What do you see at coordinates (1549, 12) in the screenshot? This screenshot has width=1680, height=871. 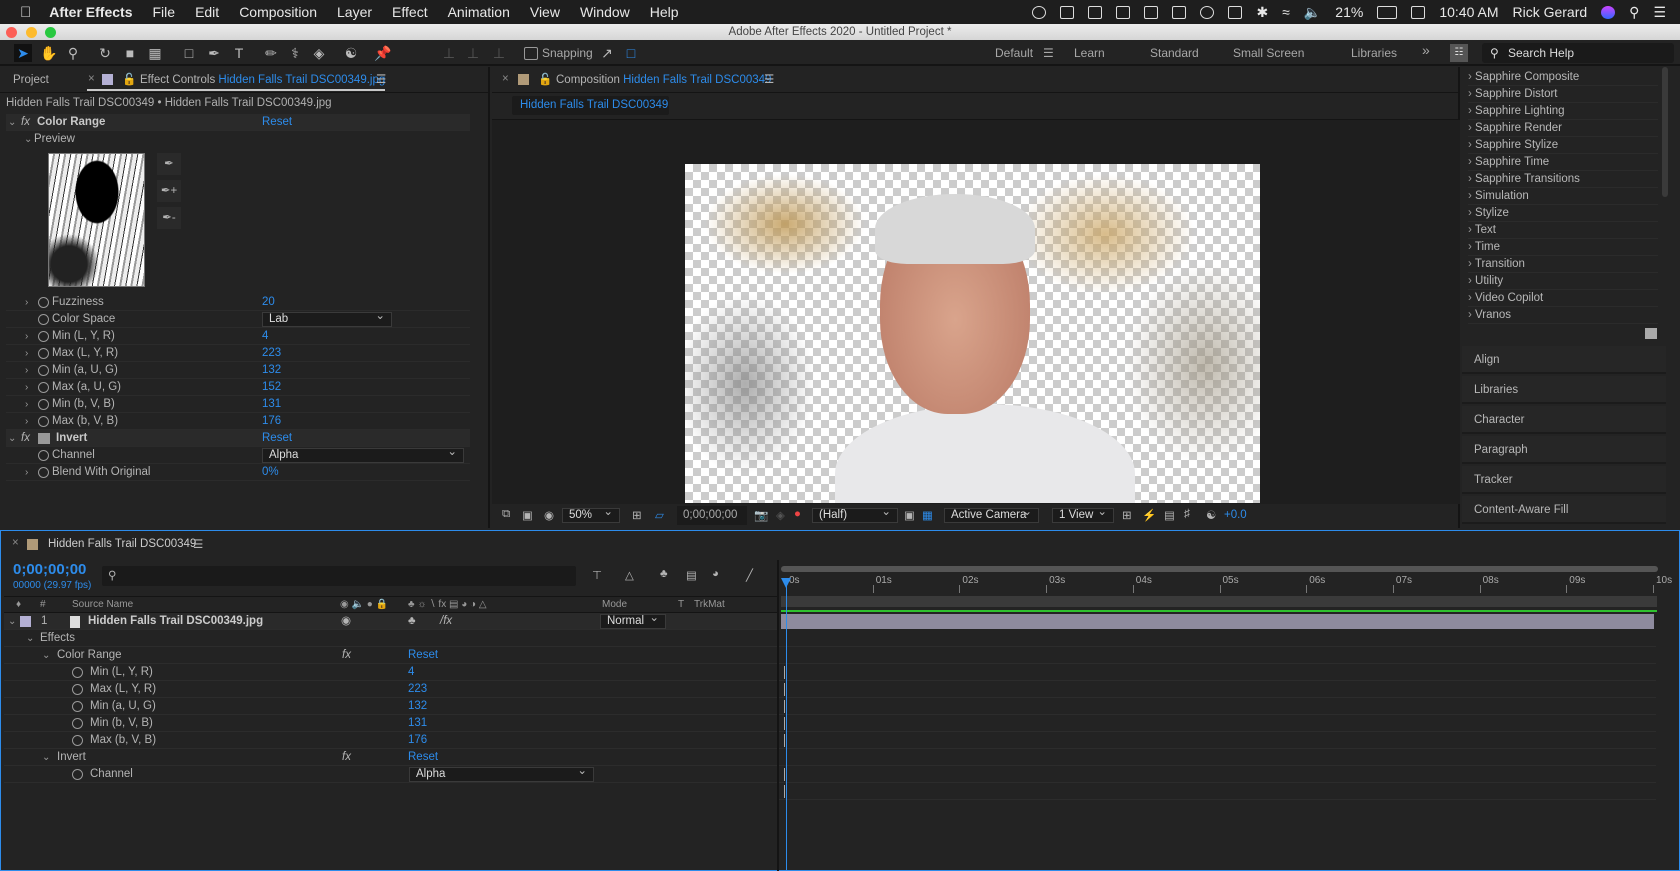 I see `user-name: Rick Gerard` at bounding box center [1549, 12].